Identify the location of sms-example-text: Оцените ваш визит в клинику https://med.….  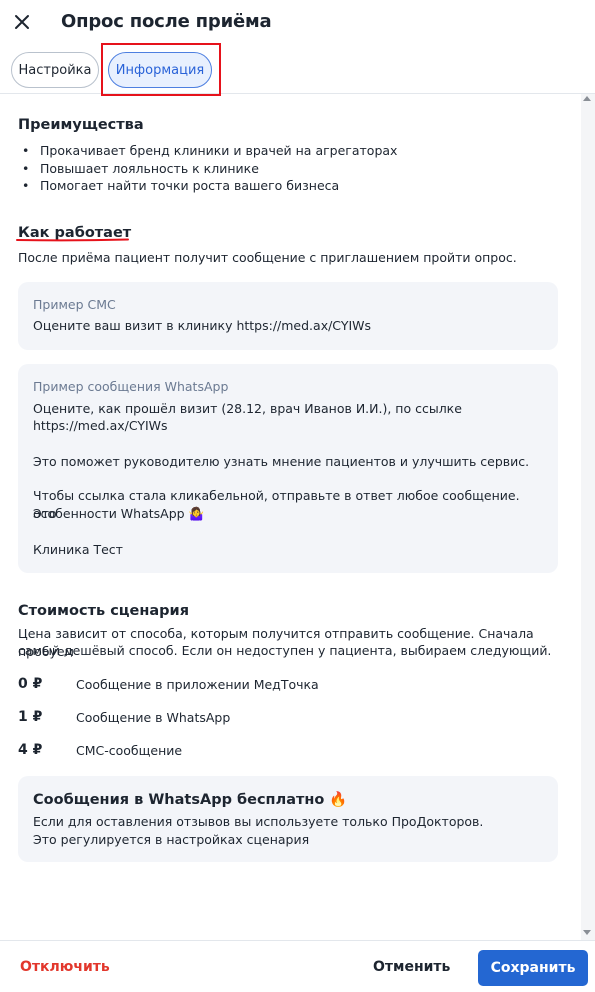
(202, 325).